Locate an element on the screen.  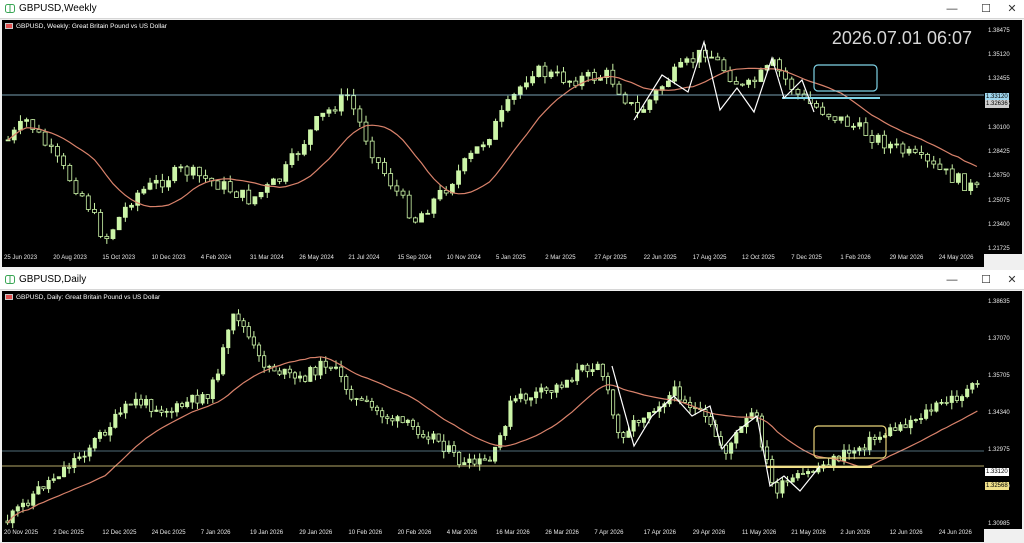
bid-price-tag: 1.33120 is located at coordinates (997, 472).